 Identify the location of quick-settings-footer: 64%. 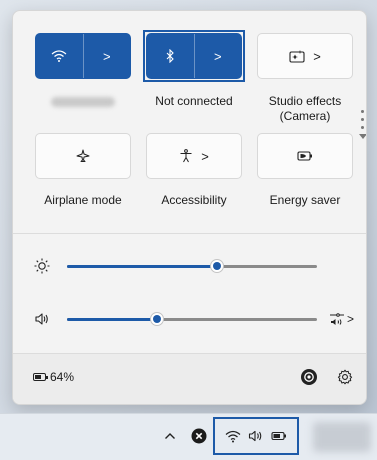
(189, 378).